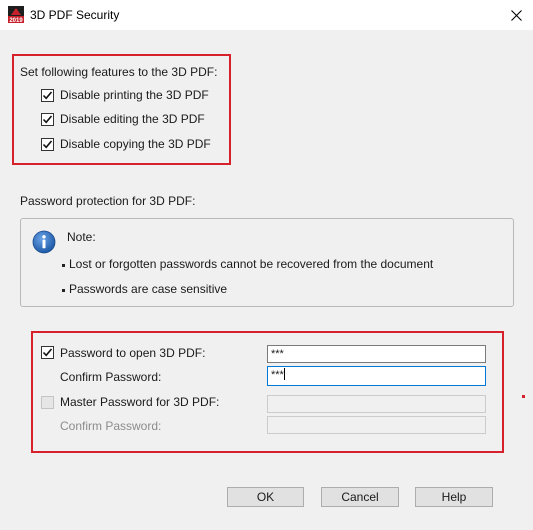 The width and height of the screenshot is (533, 530). Describe the element at coordinates (266, 15) in the screenshot. I see `title-bar: 2019 3D PDF Security` at that location.